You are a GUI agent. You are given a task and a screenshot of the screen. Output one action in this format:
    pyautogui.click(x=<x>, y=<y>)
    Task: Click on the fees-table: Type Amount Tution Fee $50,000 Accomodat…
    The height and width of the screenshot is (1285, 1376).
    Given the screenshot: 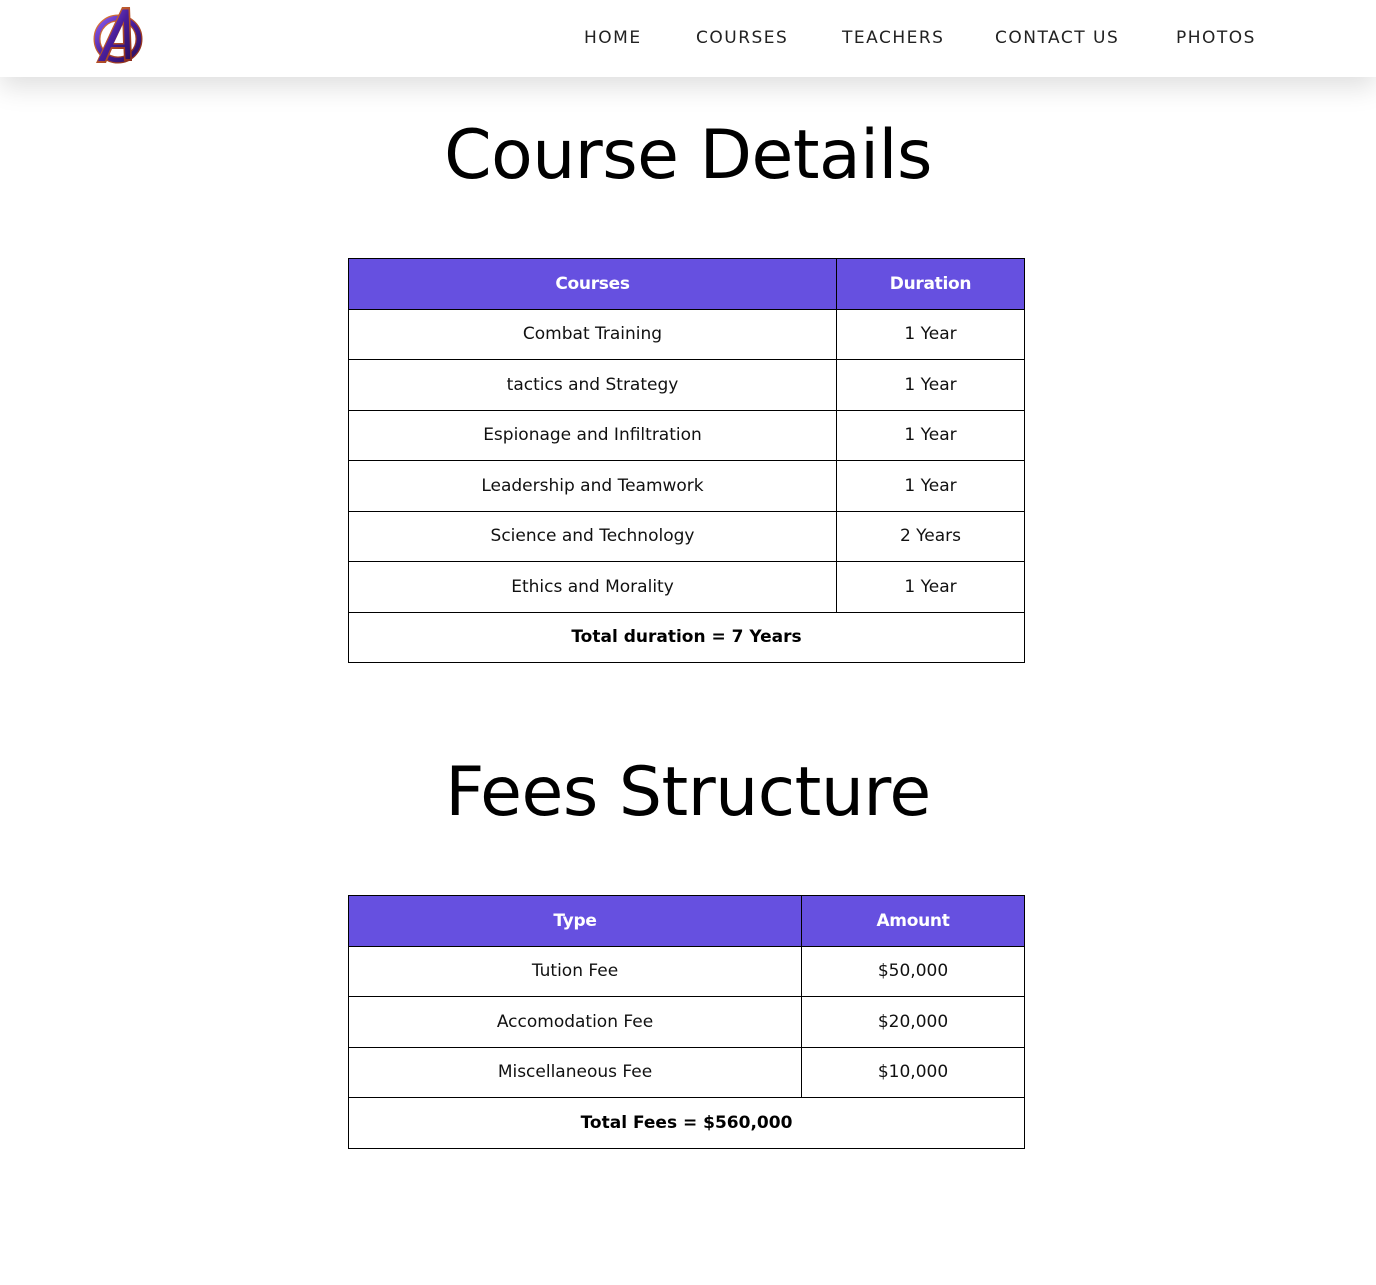 What is the action you would take?
    pyautogui.click(x=686, y=1022)
    